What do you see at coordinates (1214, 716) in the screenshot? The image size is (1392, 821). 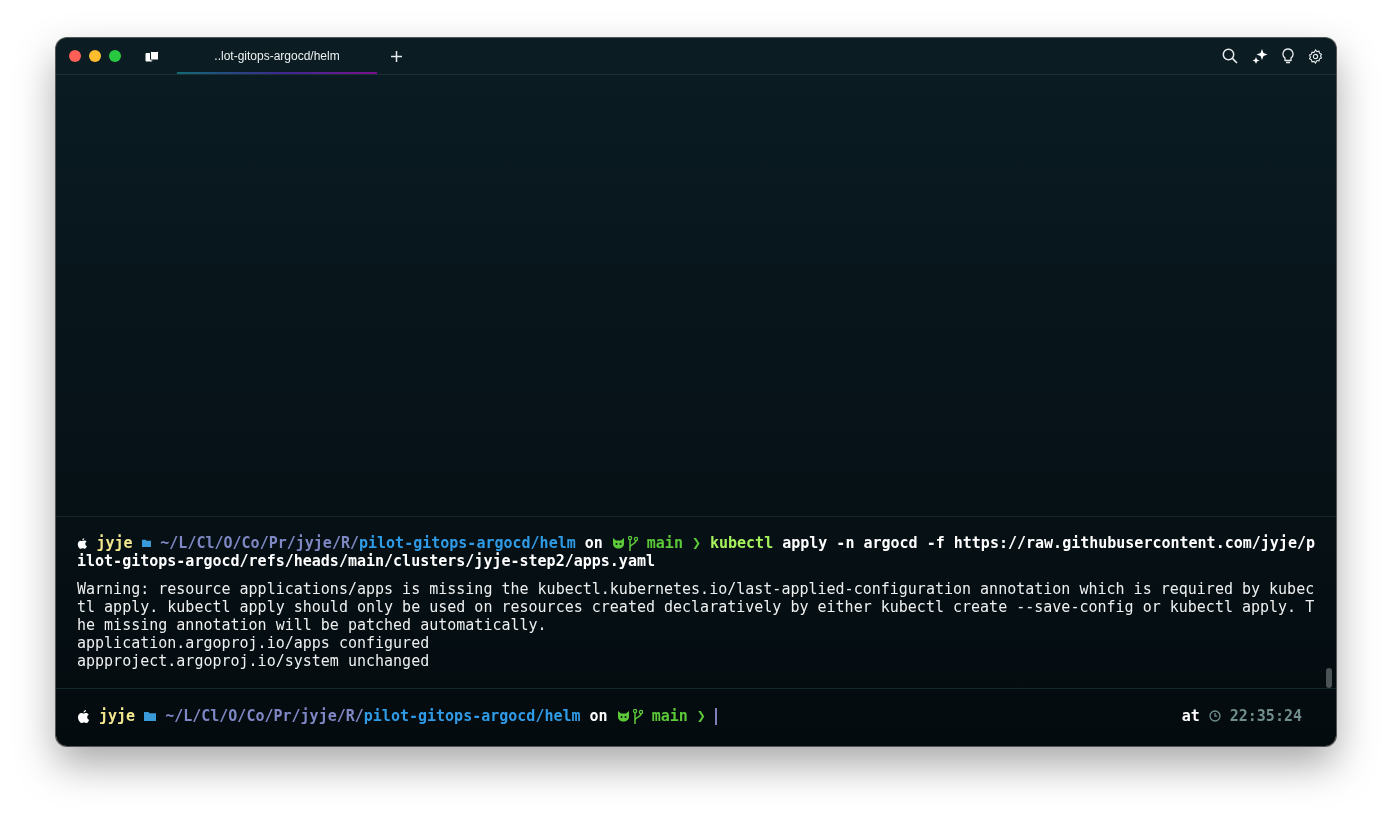 I see `clock-icon` at bounding box center [1214, 716].